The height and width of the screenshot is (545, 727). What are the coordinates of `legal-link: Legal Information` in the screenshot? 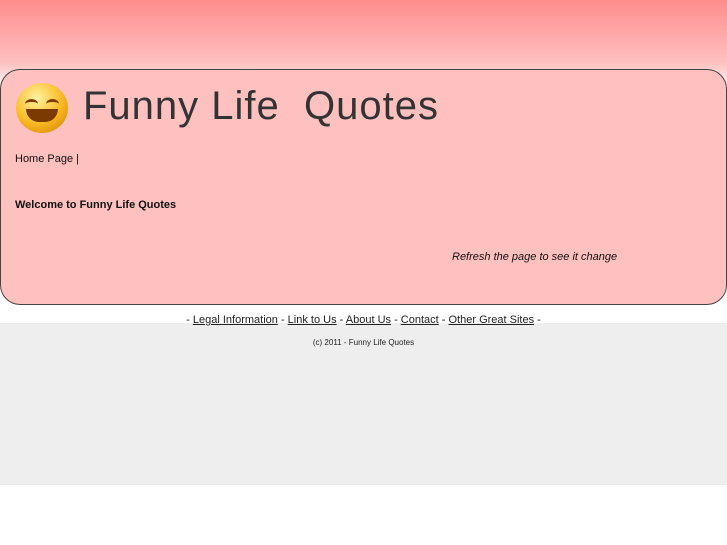 It's located at (235, 320).